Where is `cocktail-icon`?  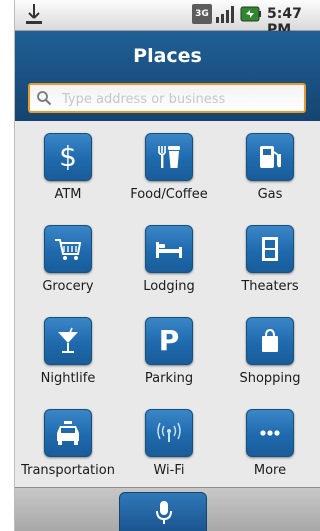 cocktail-icon is located at coordinates (68, 340).